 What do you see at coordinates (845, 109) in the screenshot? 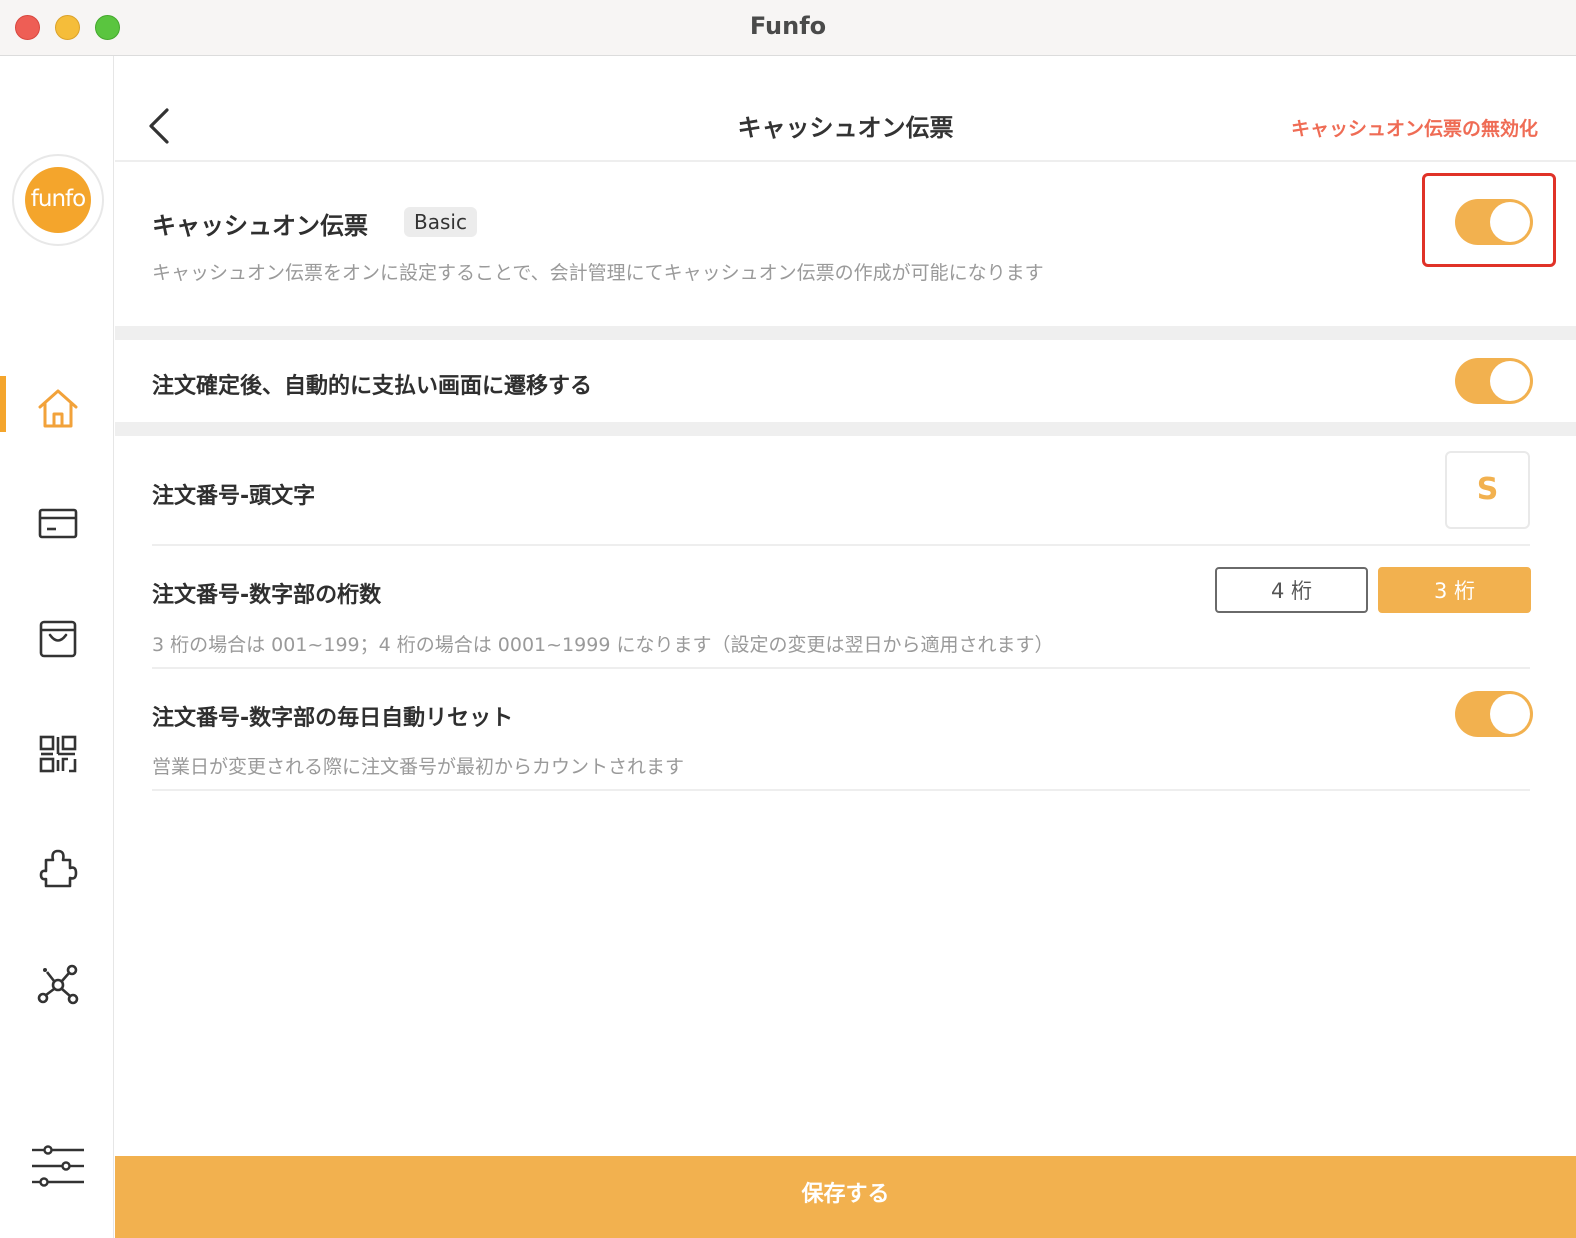
I see `page-header: キャッシュオン伝票 キャッシュオン伝票の無効化` at bounding box center [845, 109].